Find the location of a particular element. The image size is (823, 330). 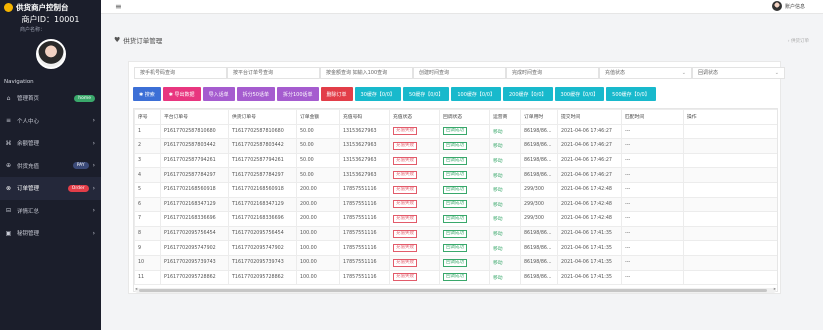

split-100-button: 拆分100话单 is located at coordinates (297, 94).